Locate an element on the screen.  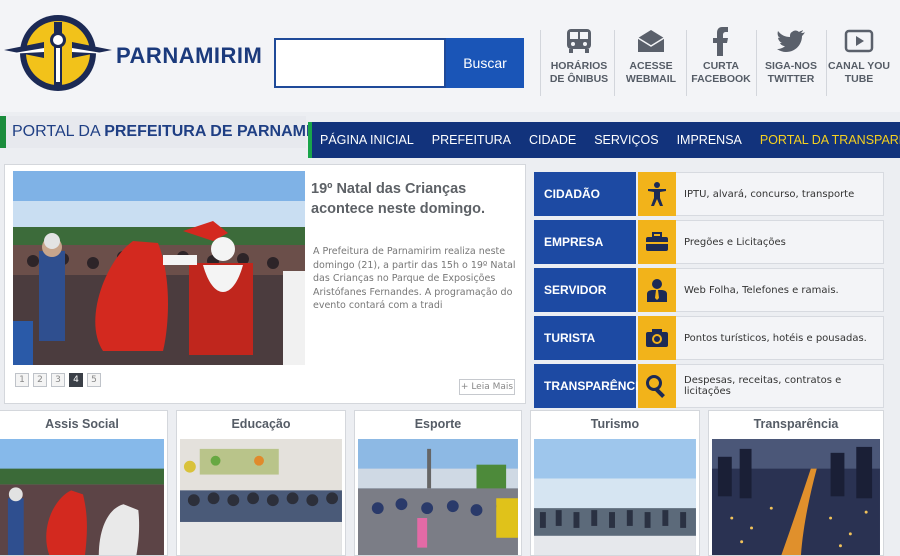
magnifier-icon is located at coordinates (655, 386).